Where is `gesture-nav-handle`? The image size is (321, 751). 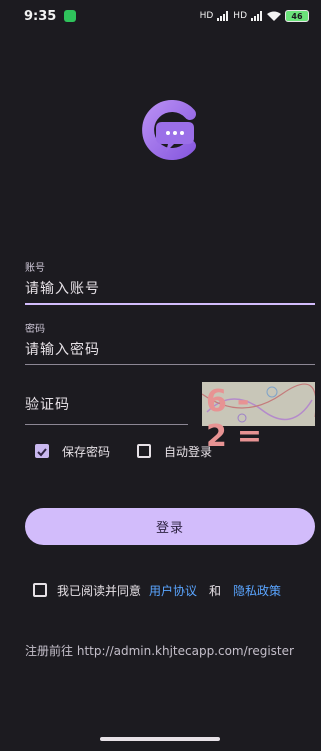 gesture-nav-handle is located at coordinates (160, 739).